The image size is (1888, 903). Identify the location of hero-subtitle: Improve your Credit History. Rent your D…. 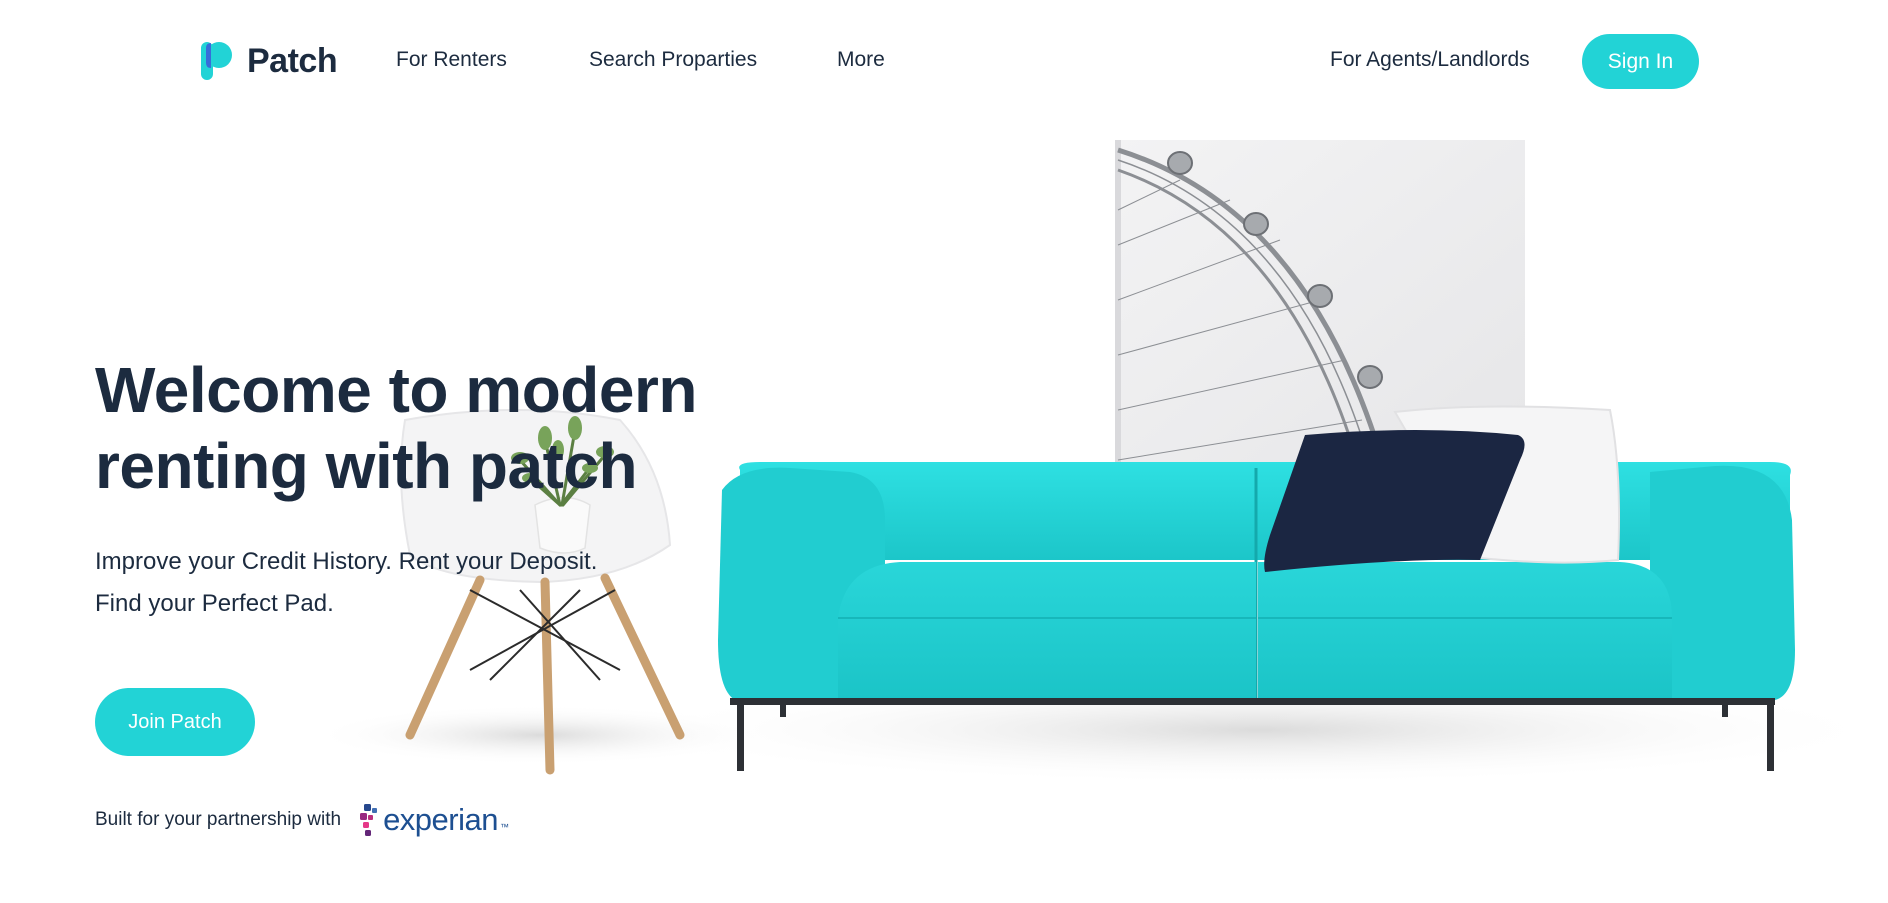
(405, 583).